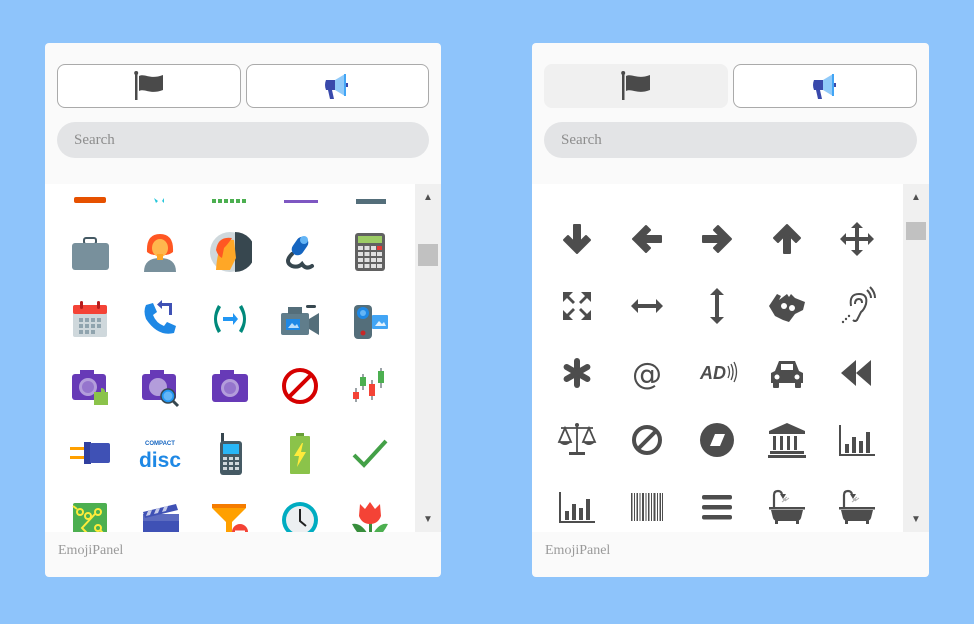  Describe the element at coordinates (717, 439) in the screenshot. I see `emoji-cell-stop-circle` at that location.